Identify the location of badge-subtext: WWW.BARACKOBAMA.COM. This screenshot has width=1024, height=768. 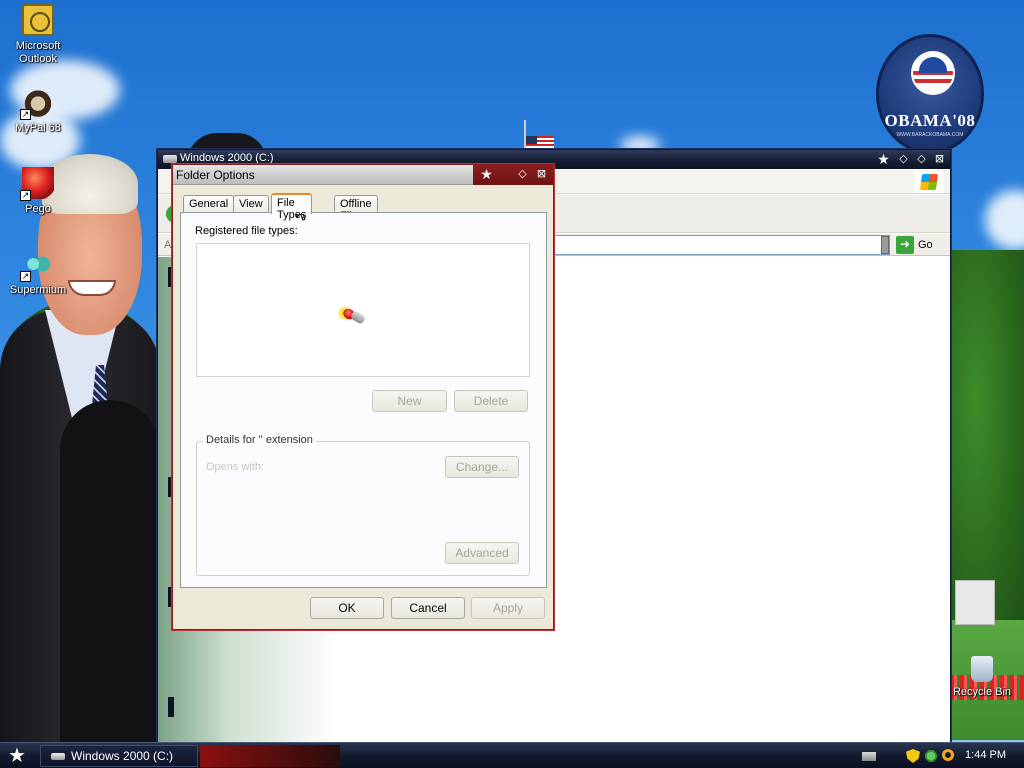
(930, 135).